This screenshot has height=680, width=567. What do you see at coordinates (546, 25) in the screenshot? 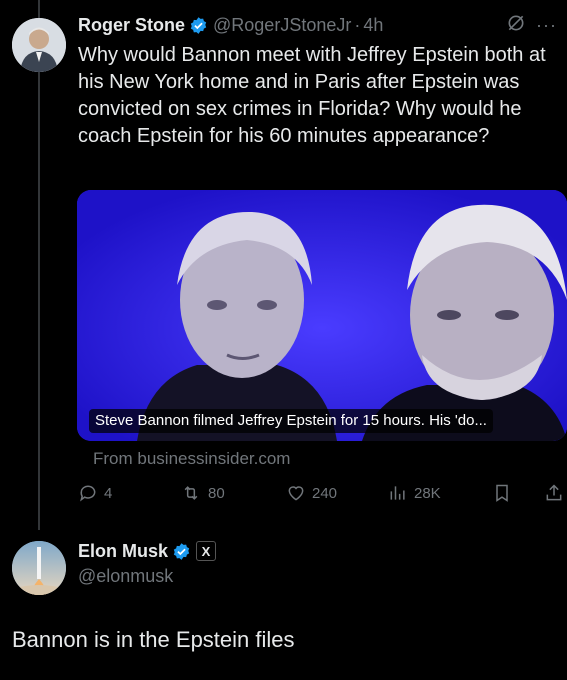
I see `more-options-icon: ···` at bounding box center [546, 25].